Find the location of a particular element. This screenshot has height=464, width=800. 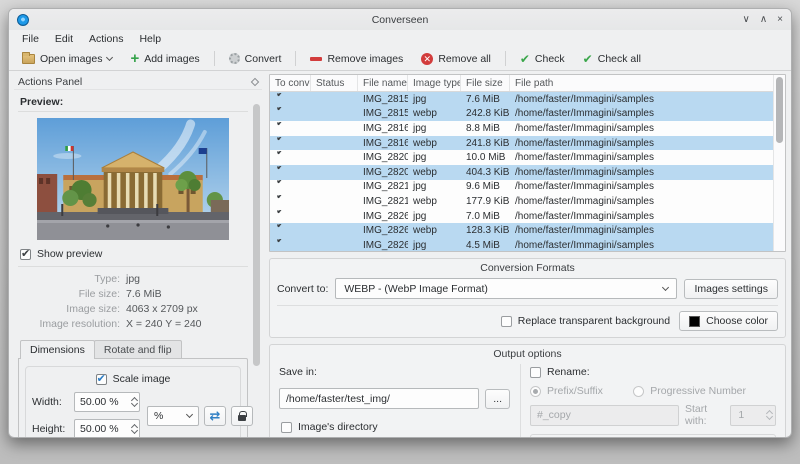

progressive-number-radio: Progressive Number is located at coordinates (689, 391).